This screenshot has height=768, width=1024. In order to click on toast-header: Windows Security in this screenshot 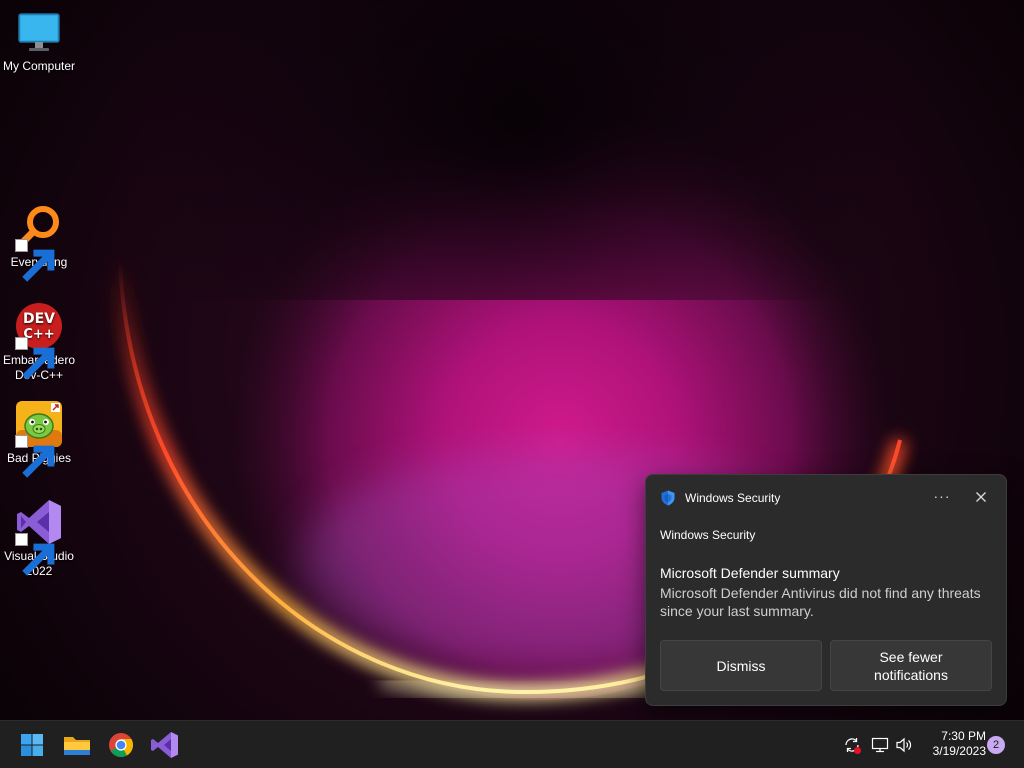, I will do `click(720, 498)`.